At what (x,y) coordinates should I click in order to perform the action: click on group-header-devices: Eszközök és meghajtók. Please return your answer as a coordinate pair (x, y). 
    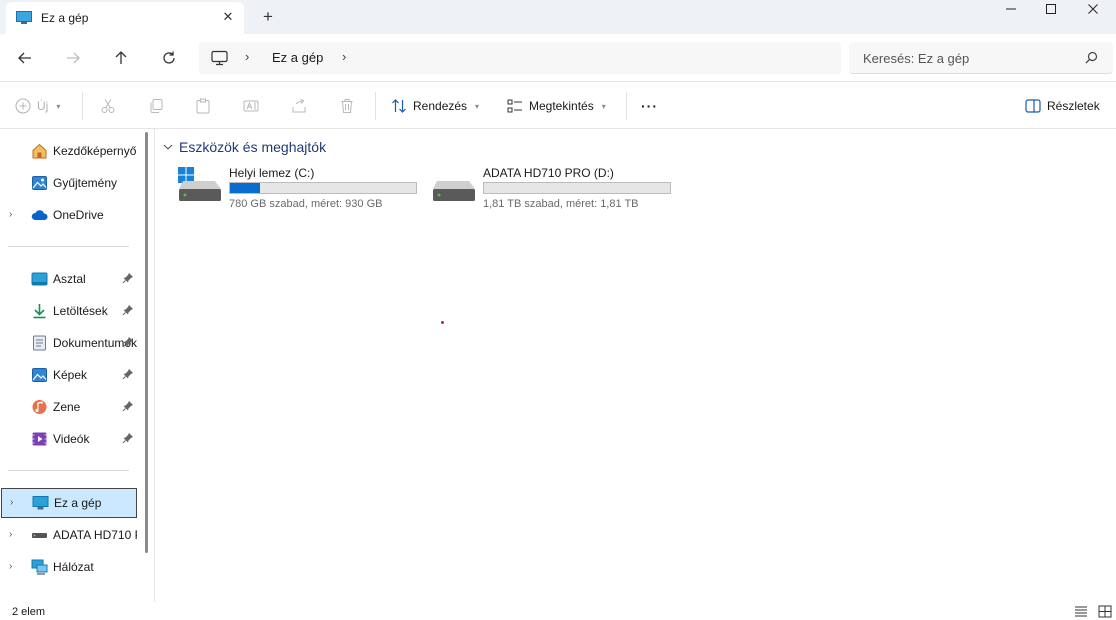
    Looking at the image, I should click on (244, 147).